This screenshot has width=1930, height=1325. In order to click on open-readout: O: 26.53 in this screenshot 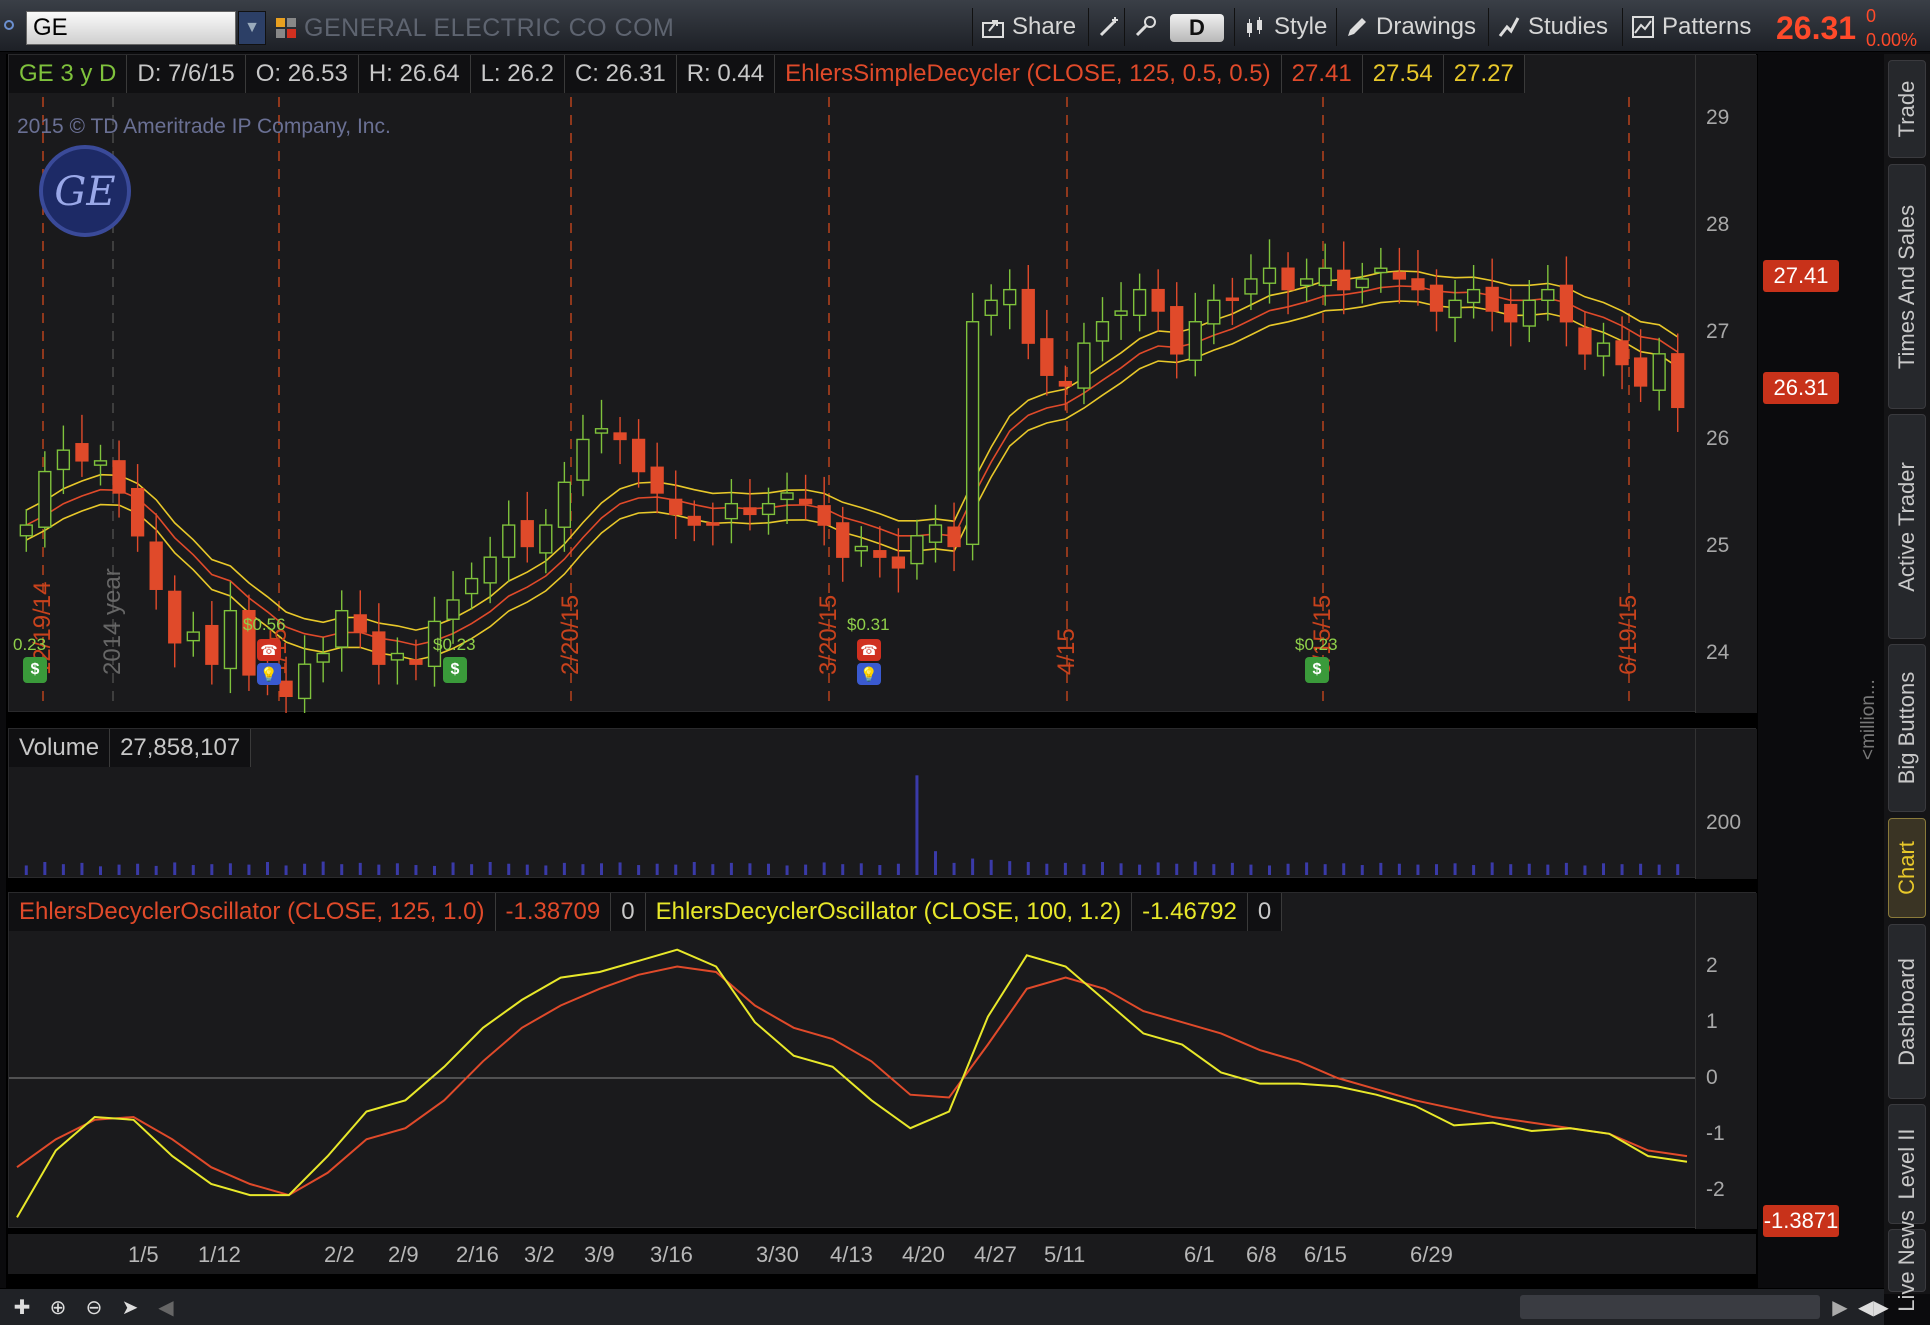, I will do `click(302, 74)`.